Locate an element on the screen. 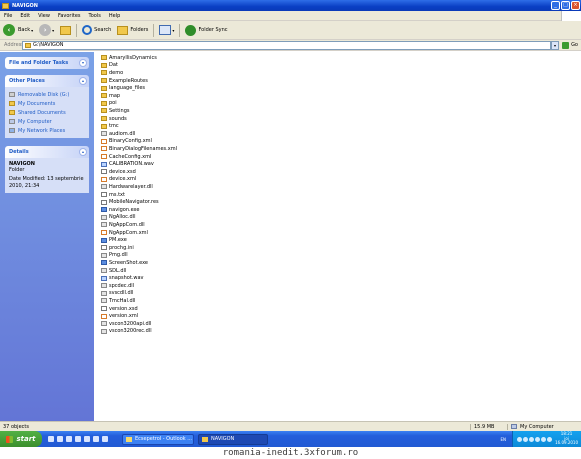 This screenshot has width=581, height=459. file-item: navigon.exe is located at coordinates (120, 210).